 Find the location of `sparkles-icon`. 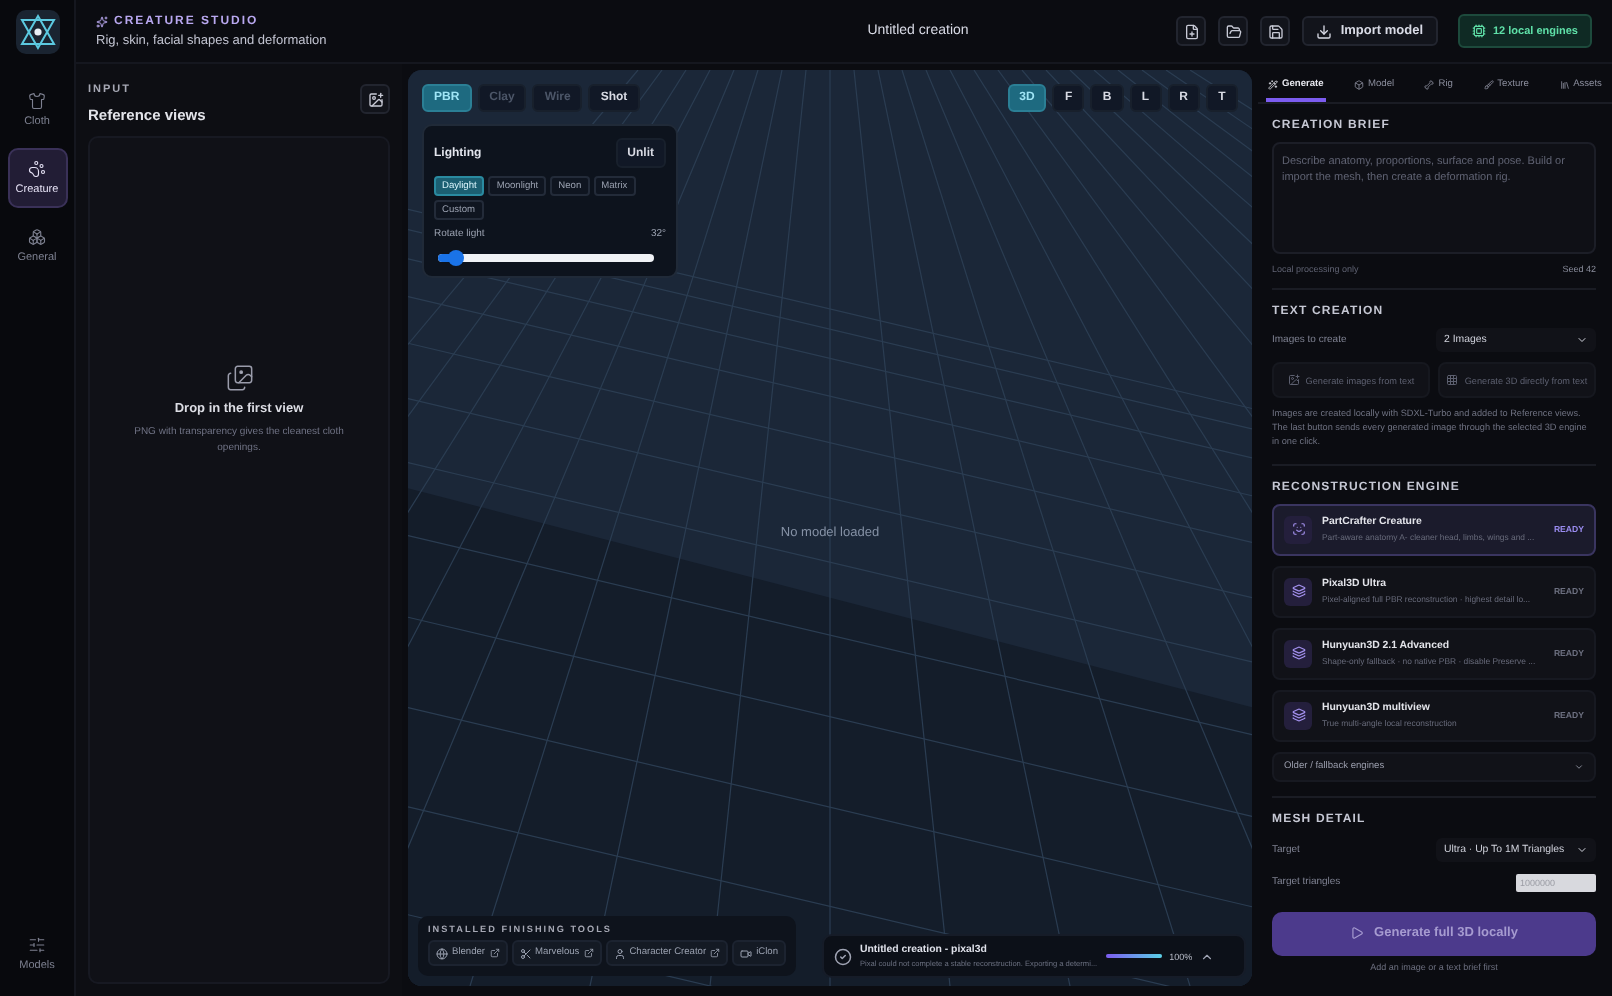

sparkles-icon is located at coordinates (102, 21).